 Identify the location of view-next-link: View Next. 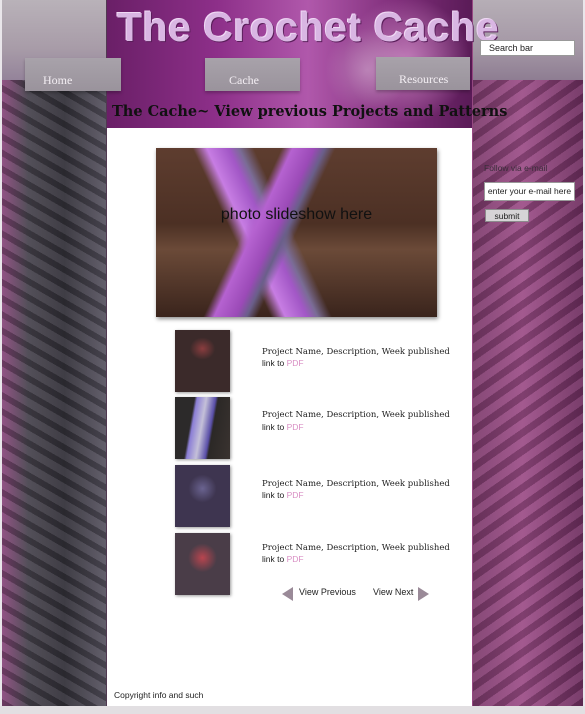
(393, 592).